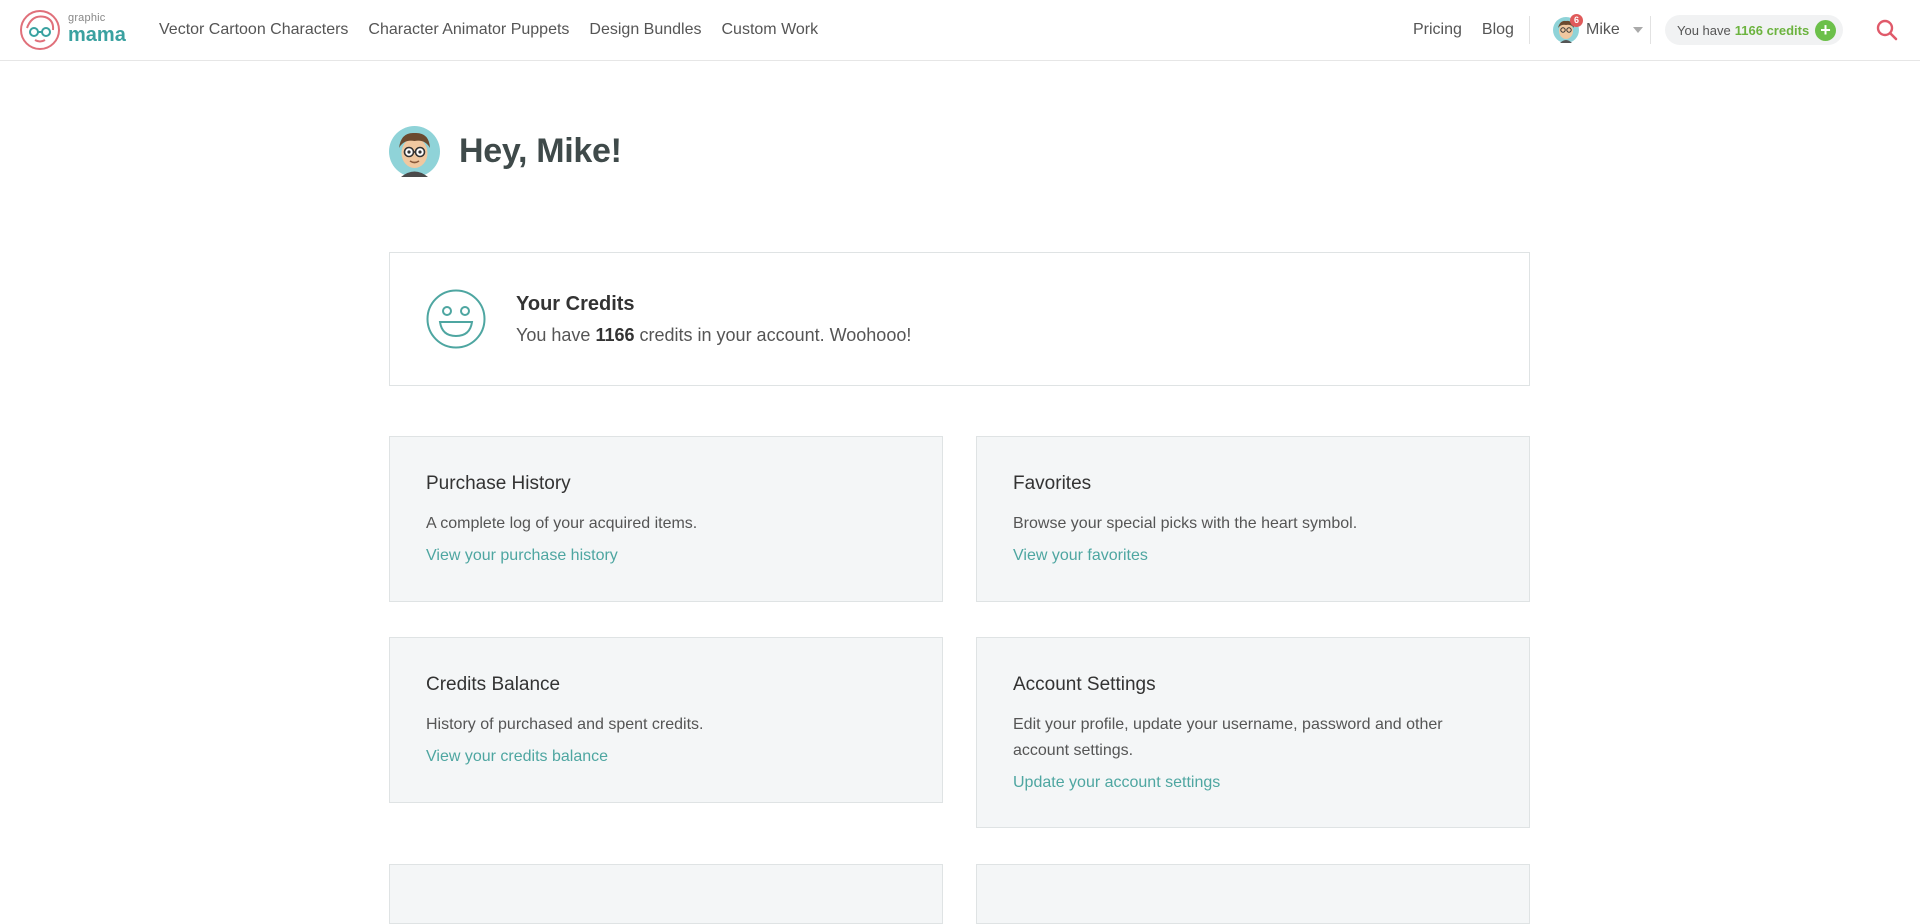  I want to click on nav-character-animator-puppets: Character Animator Puppets, so click(468, 30).